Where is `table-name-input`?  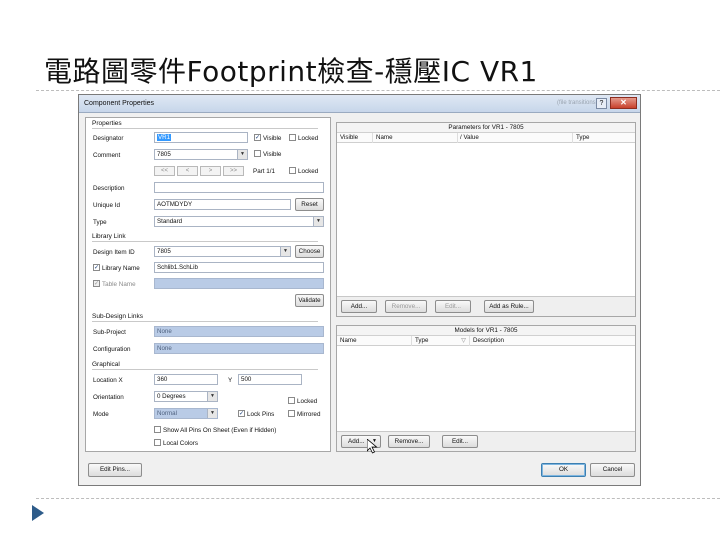
table-name-input is located at coordinates (239, 283).